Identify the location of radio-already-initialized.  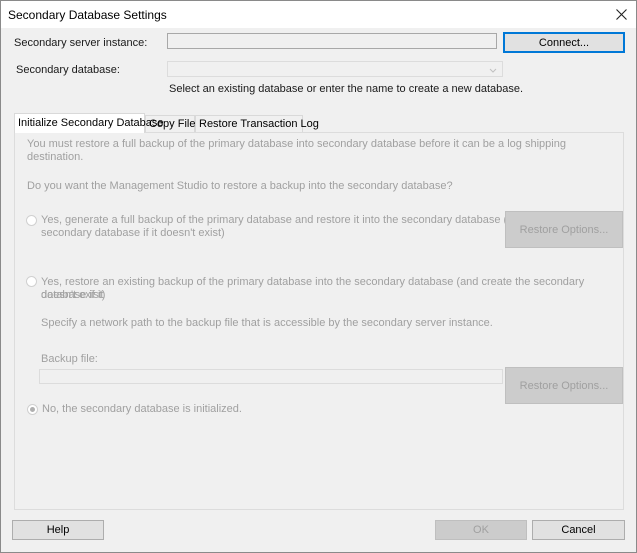
(32, 409).